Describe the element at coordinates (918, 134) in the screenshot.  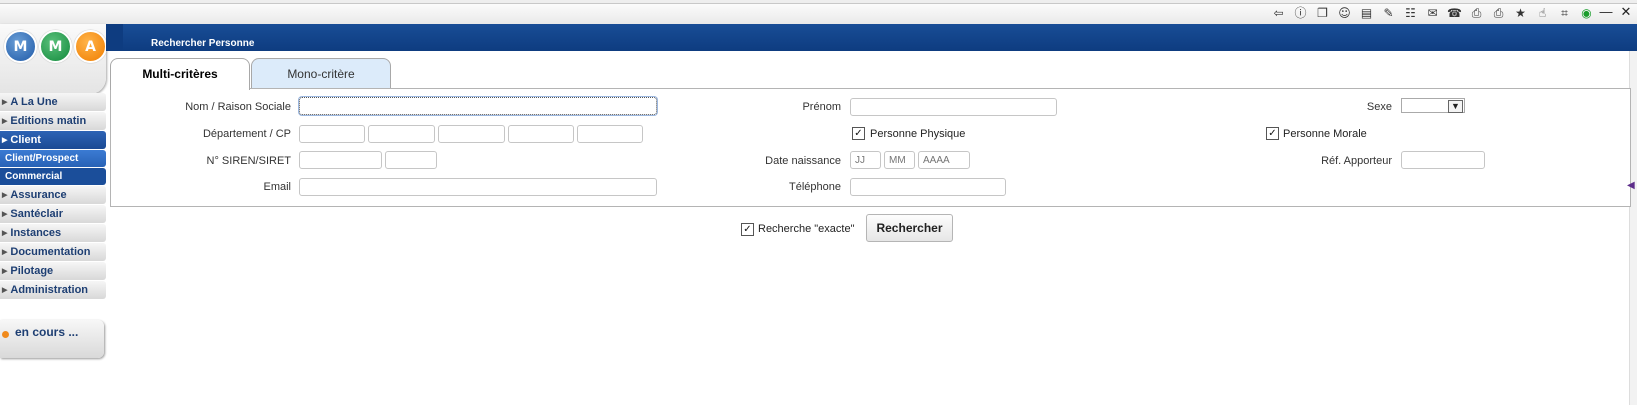
I see `personne-physique-label: Personne Physique` at that location.